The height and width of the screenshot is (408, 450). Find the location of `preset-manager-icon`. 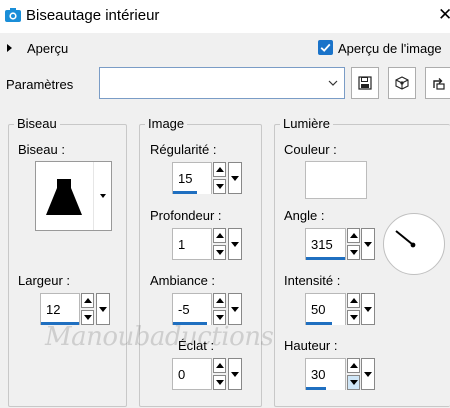

preset-manager-icon is located at coordinates (402, 83).